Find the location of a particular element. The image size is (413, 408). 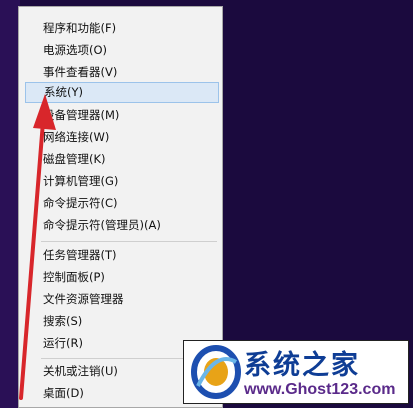

watermark-logo: 系统之家 www.Ghost123.com is located at coordinates (296, 372).